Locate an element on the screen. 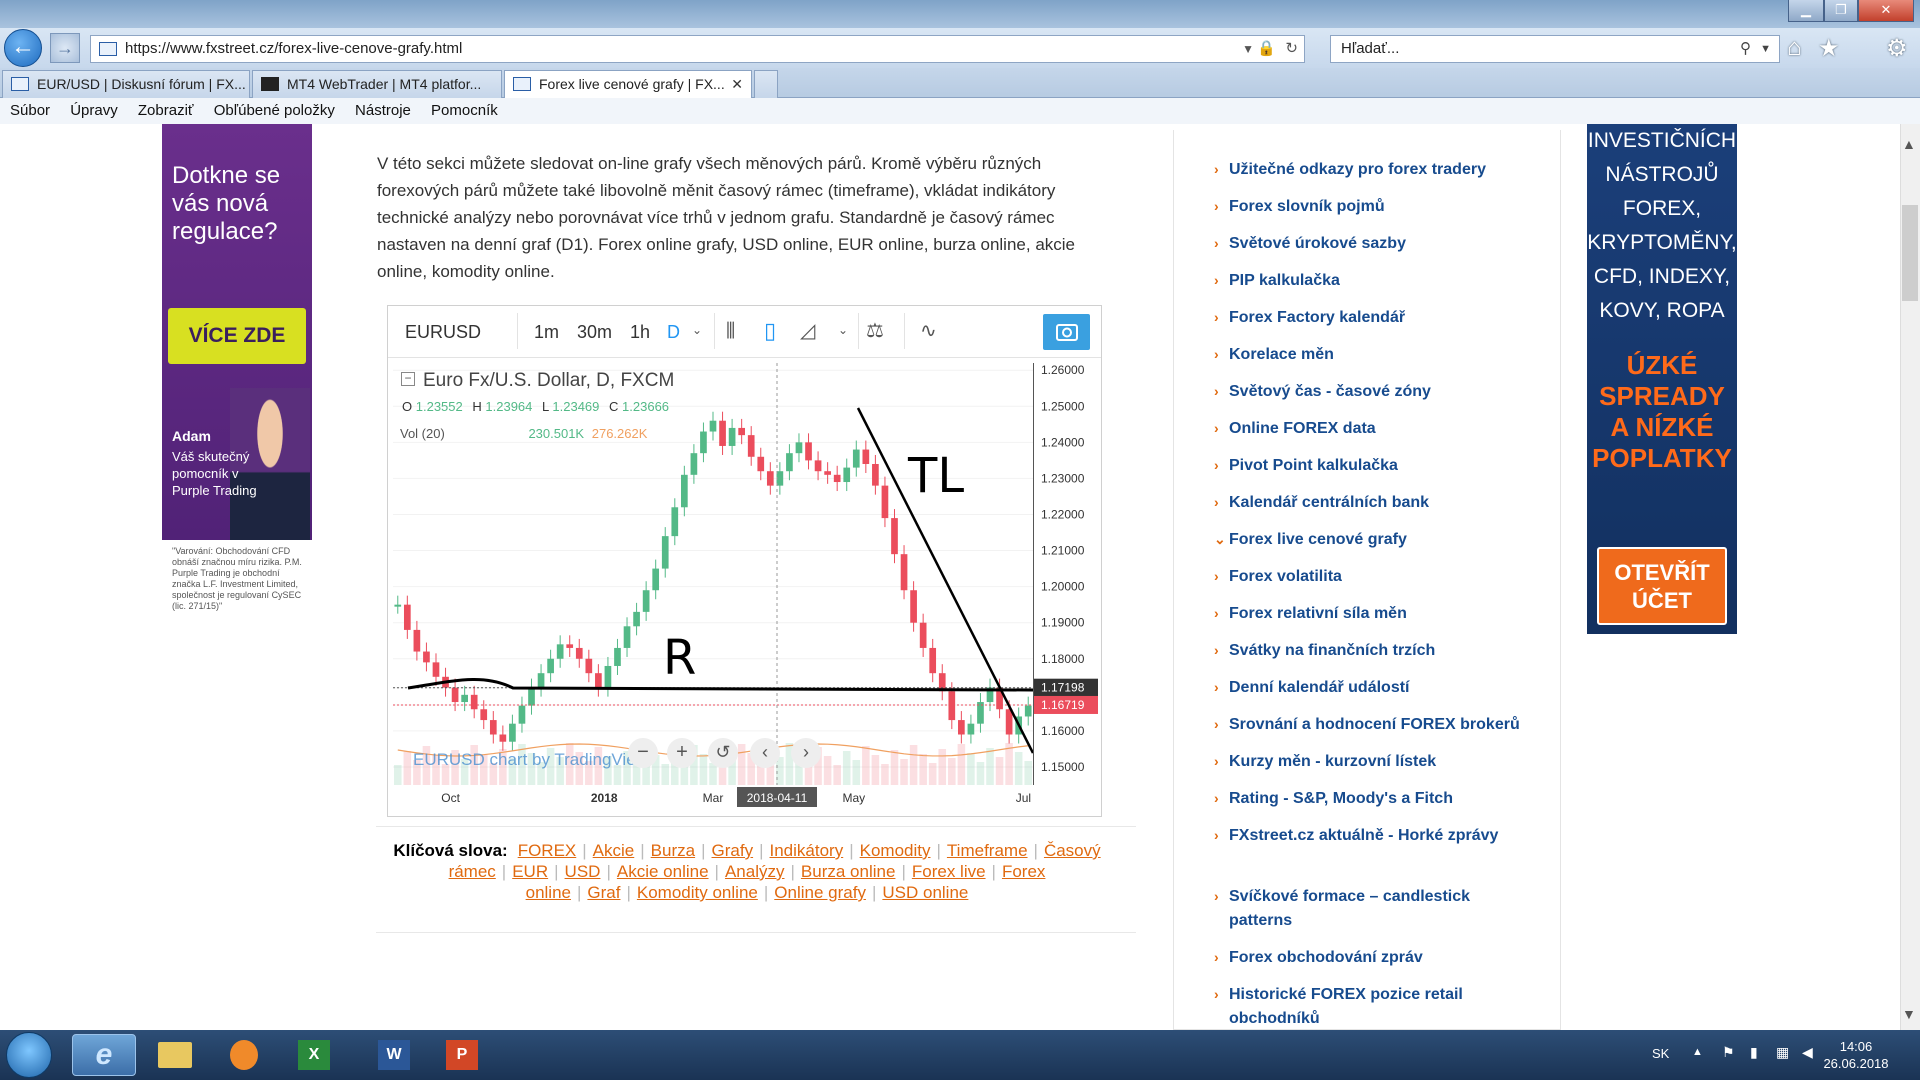 The height and width of the screenshot is (1080, 1920). menu-favorites: Obľúbené položky is located at coordinates (274, 111).